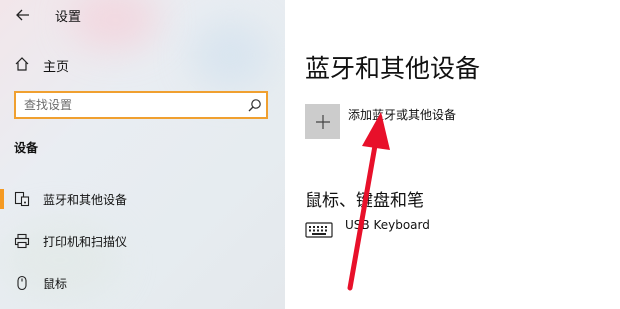 This screenshot has width=620, height=309. What do you see at coordinates (26, 148) in the screenshot?
I see `section-label-devices: 设备` at bounding box center [26, 148].